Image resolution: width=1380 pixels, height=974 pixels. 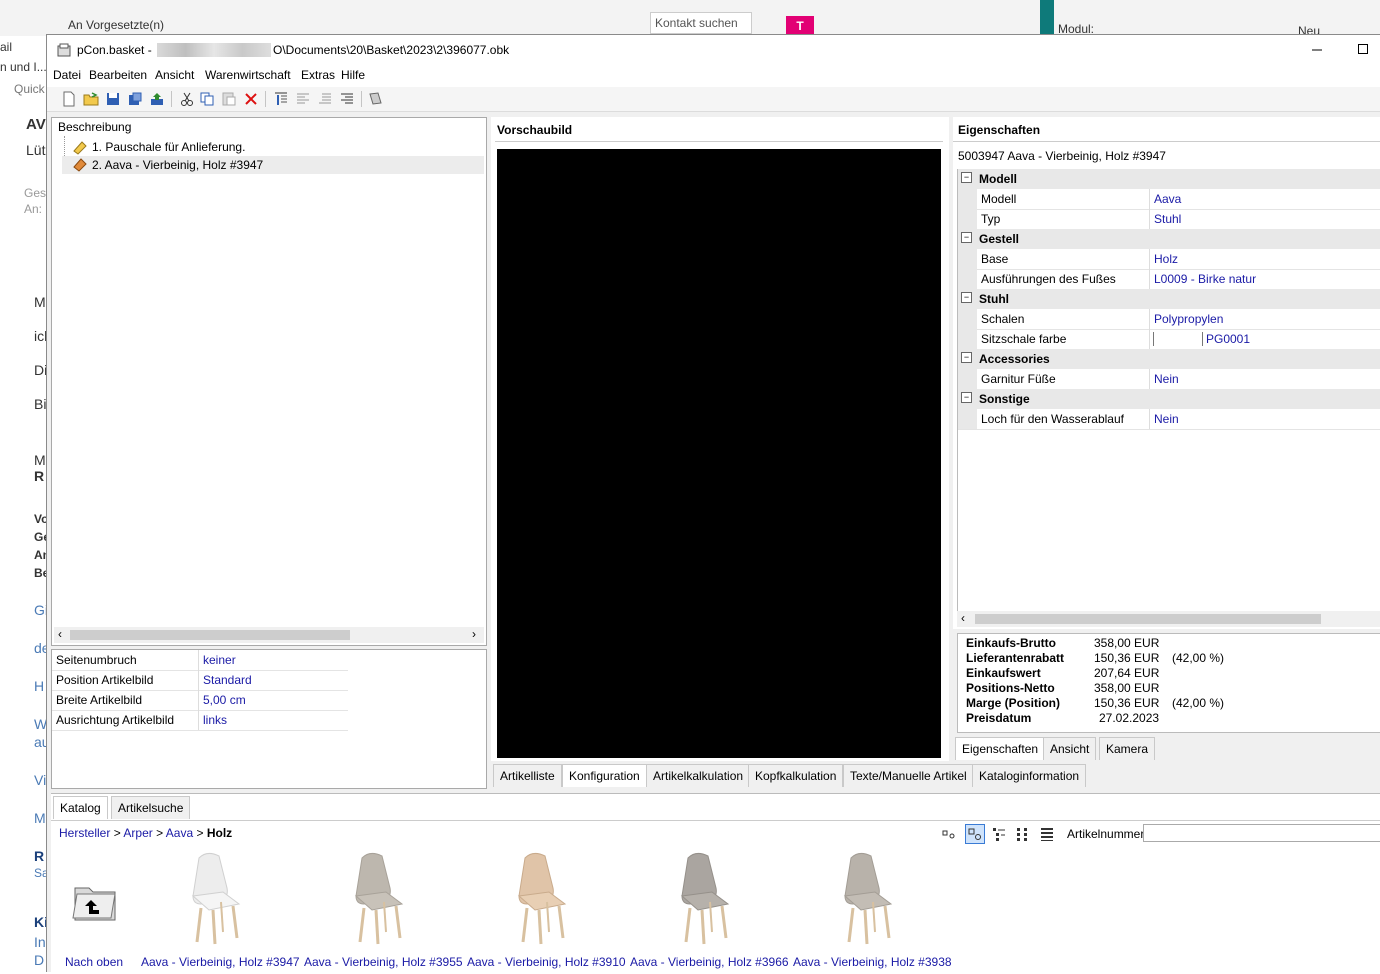 I want to click on group-gestell: − Gestell, so click(x=1168, y=239).